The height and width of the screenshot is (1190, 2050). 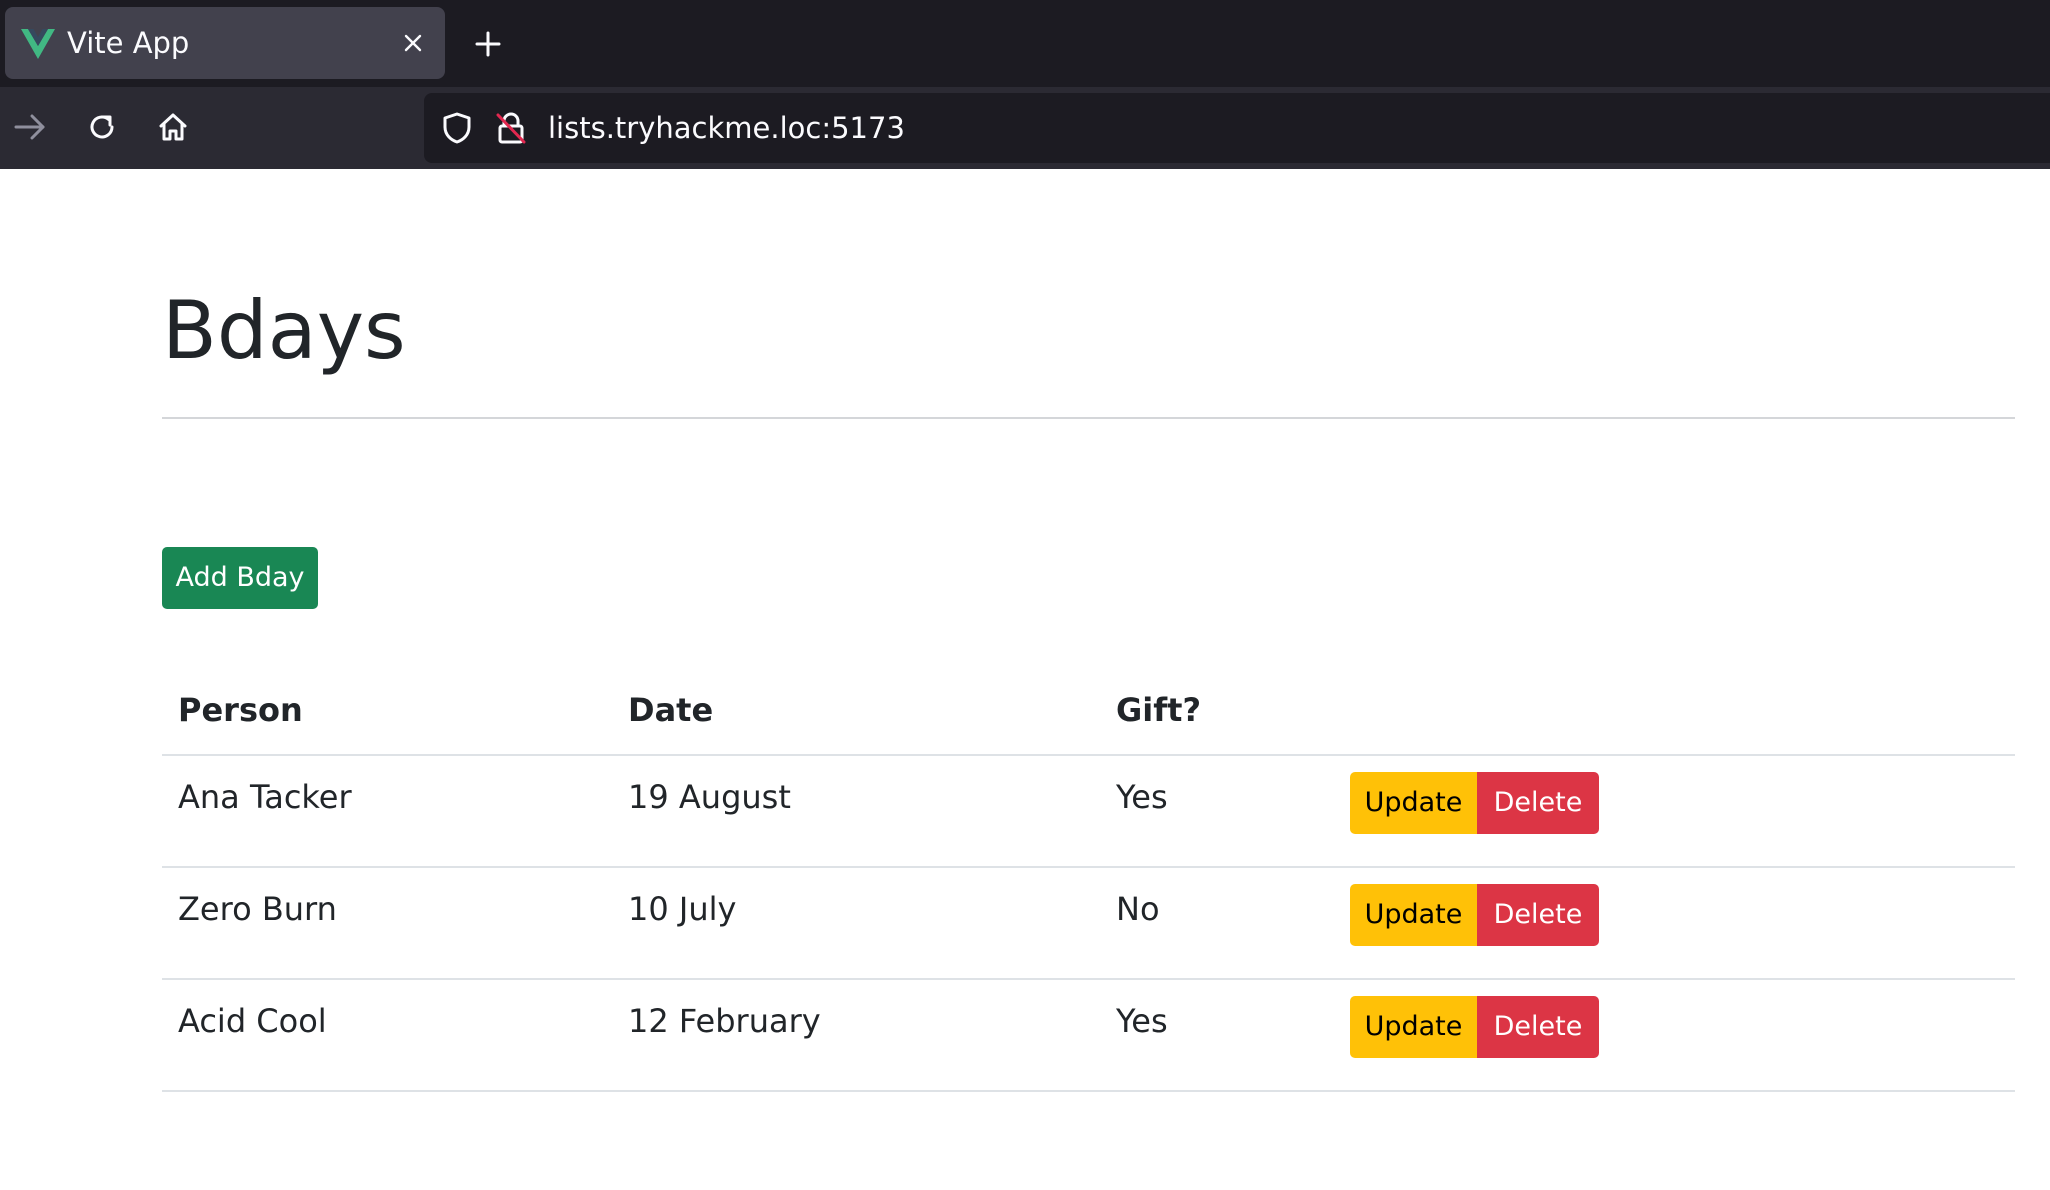 I want to click on address-bar: lists.tryhackme.loc:5173, so click(x=1237, y=128).